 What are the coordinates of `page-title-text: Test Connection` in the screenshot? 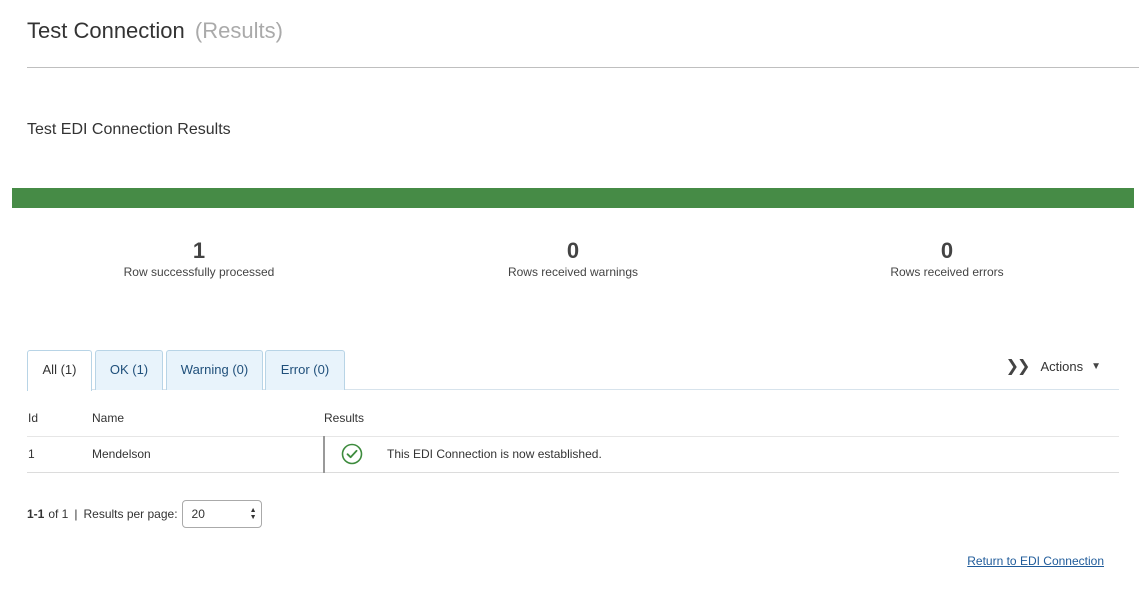 It's located at (106, 30).